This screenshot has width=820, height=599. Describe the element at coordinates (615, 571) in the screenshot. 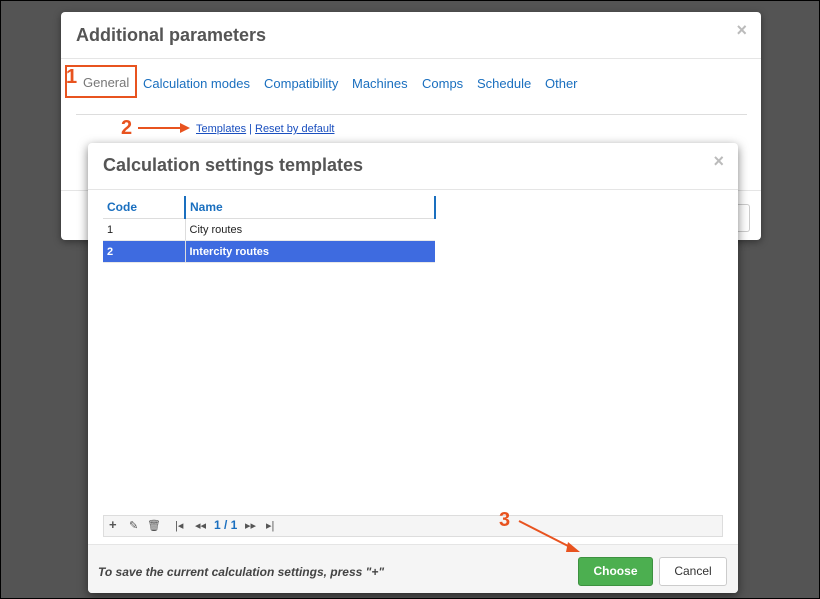

I see `choose-button: Choose` at that location.